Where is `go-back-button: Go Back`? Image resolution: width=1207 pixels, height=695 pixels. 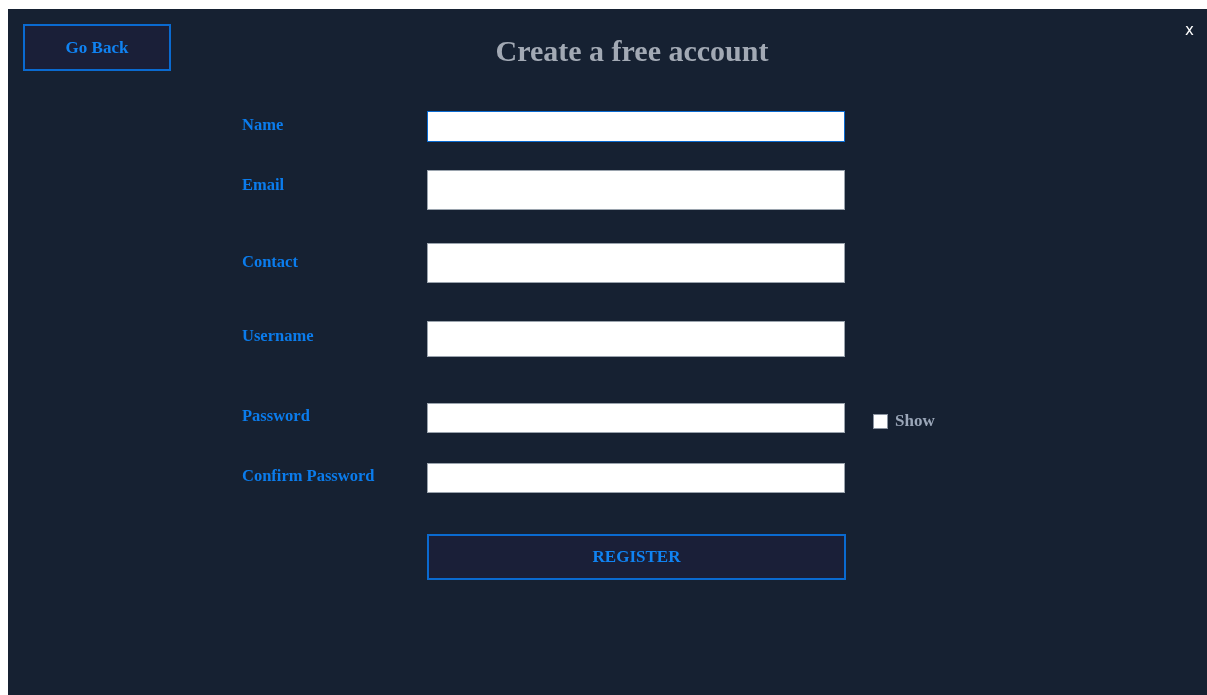 go-back-button: Go Back is located at coordinates (97, 47).